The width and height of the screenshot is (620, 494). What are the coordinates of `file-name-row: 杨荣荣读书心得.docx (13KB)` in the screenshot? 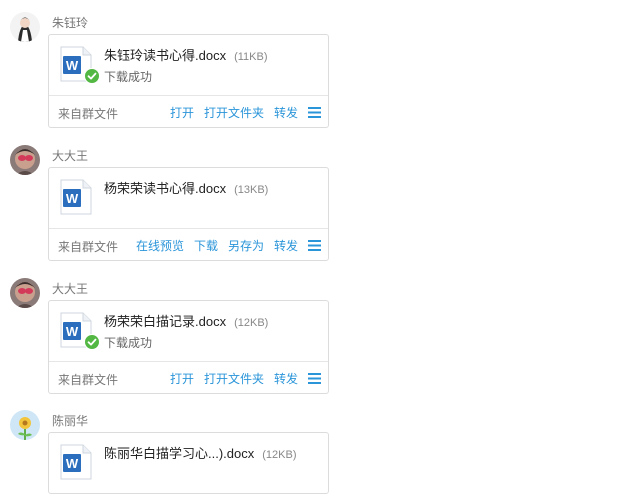 It's located at (186, 187).